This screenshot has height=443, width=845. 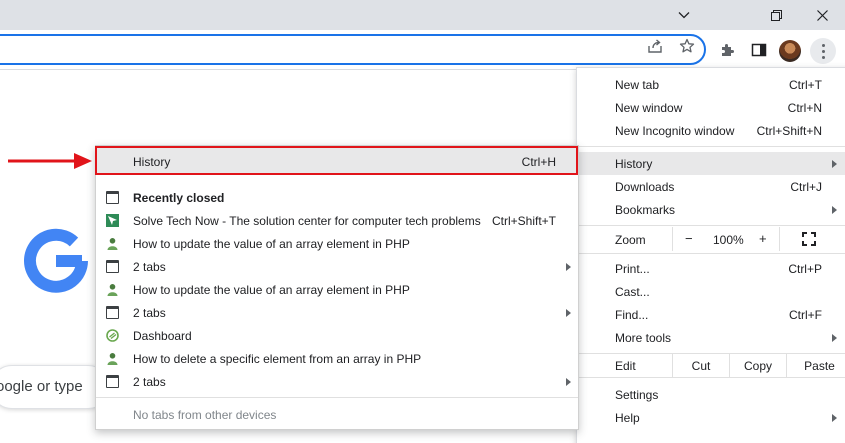 What do you see at coordinates (809, 240) in the screenshot?
I see `fullscreen-icon` at bounding box center [809, 240].